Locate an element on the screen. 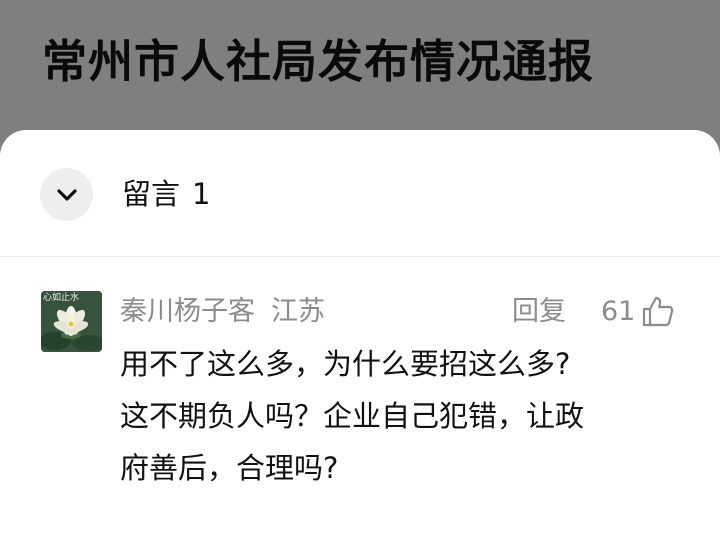 This screenshot has height=545, width=720. thumbs-up-icon is located at coordinates (658, 311).